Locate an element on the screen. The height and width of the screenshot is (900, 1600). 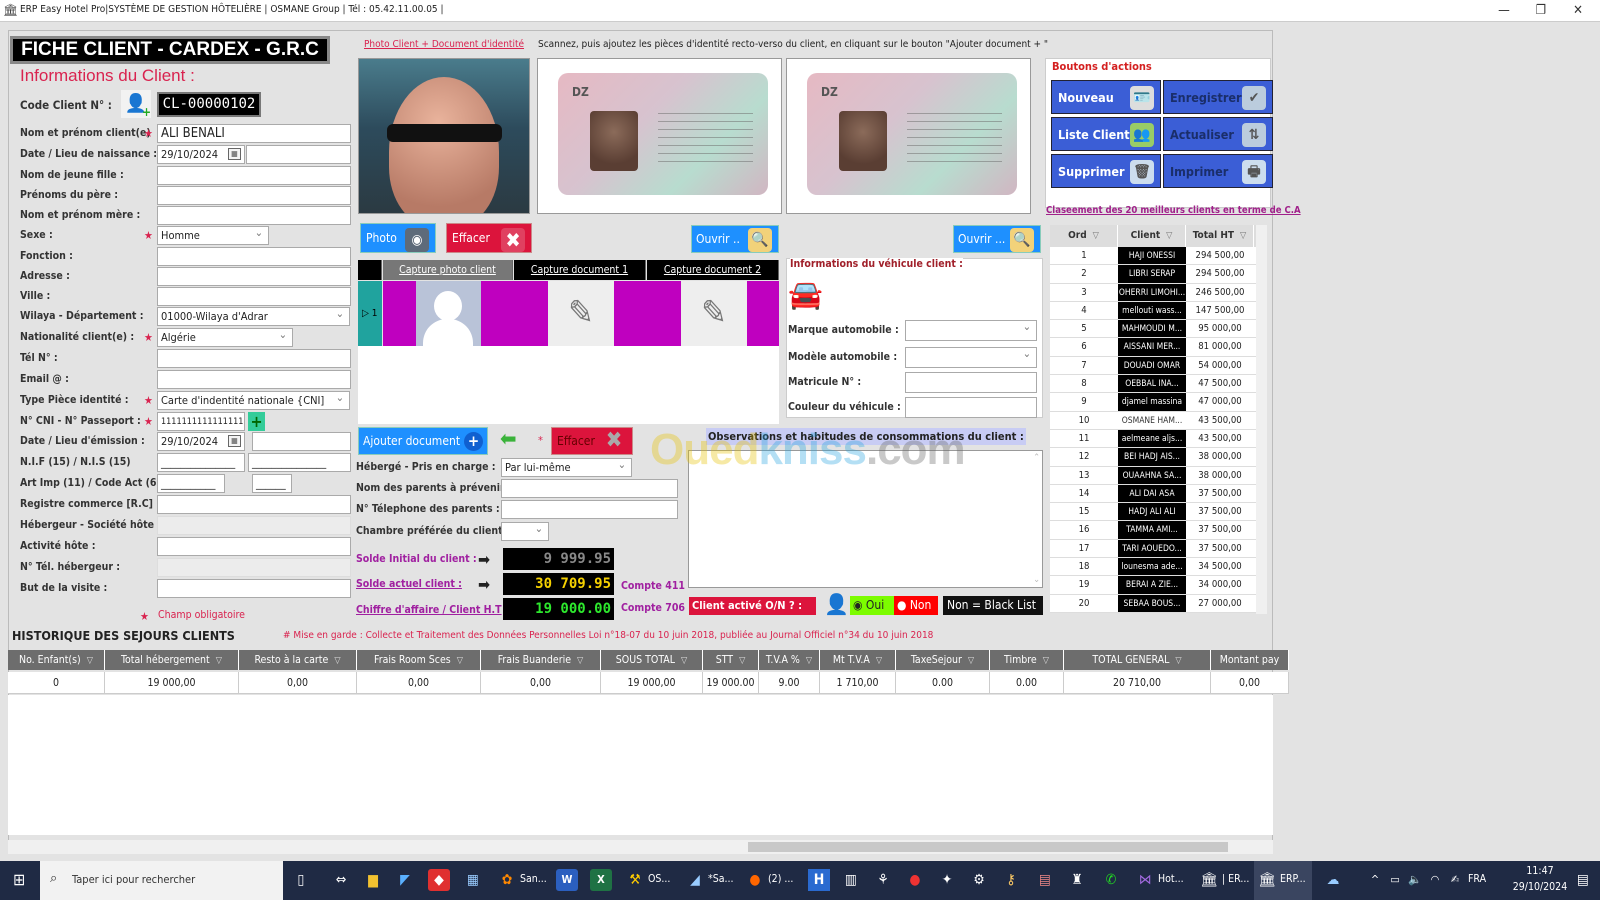
excel-icon: X is located at coordinates (601, 880).